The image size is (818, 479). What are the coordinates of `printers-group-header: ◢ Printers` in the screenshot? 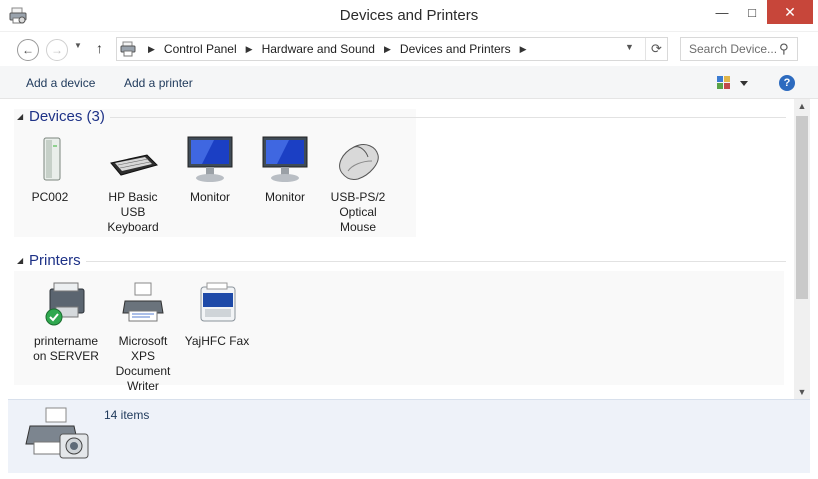 It's located at (395, 261).